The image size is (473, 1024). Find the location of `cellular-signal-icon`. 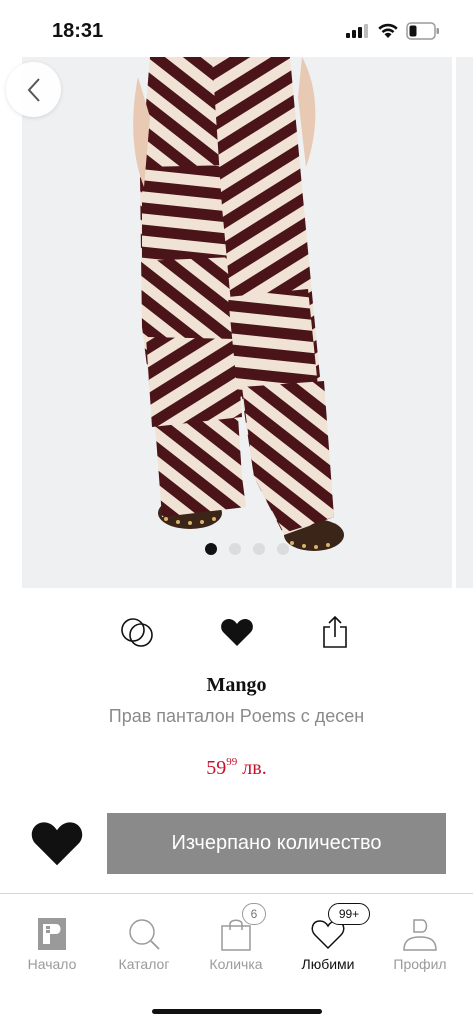

cellular-signal-icon is located at coordinates (357, 31).